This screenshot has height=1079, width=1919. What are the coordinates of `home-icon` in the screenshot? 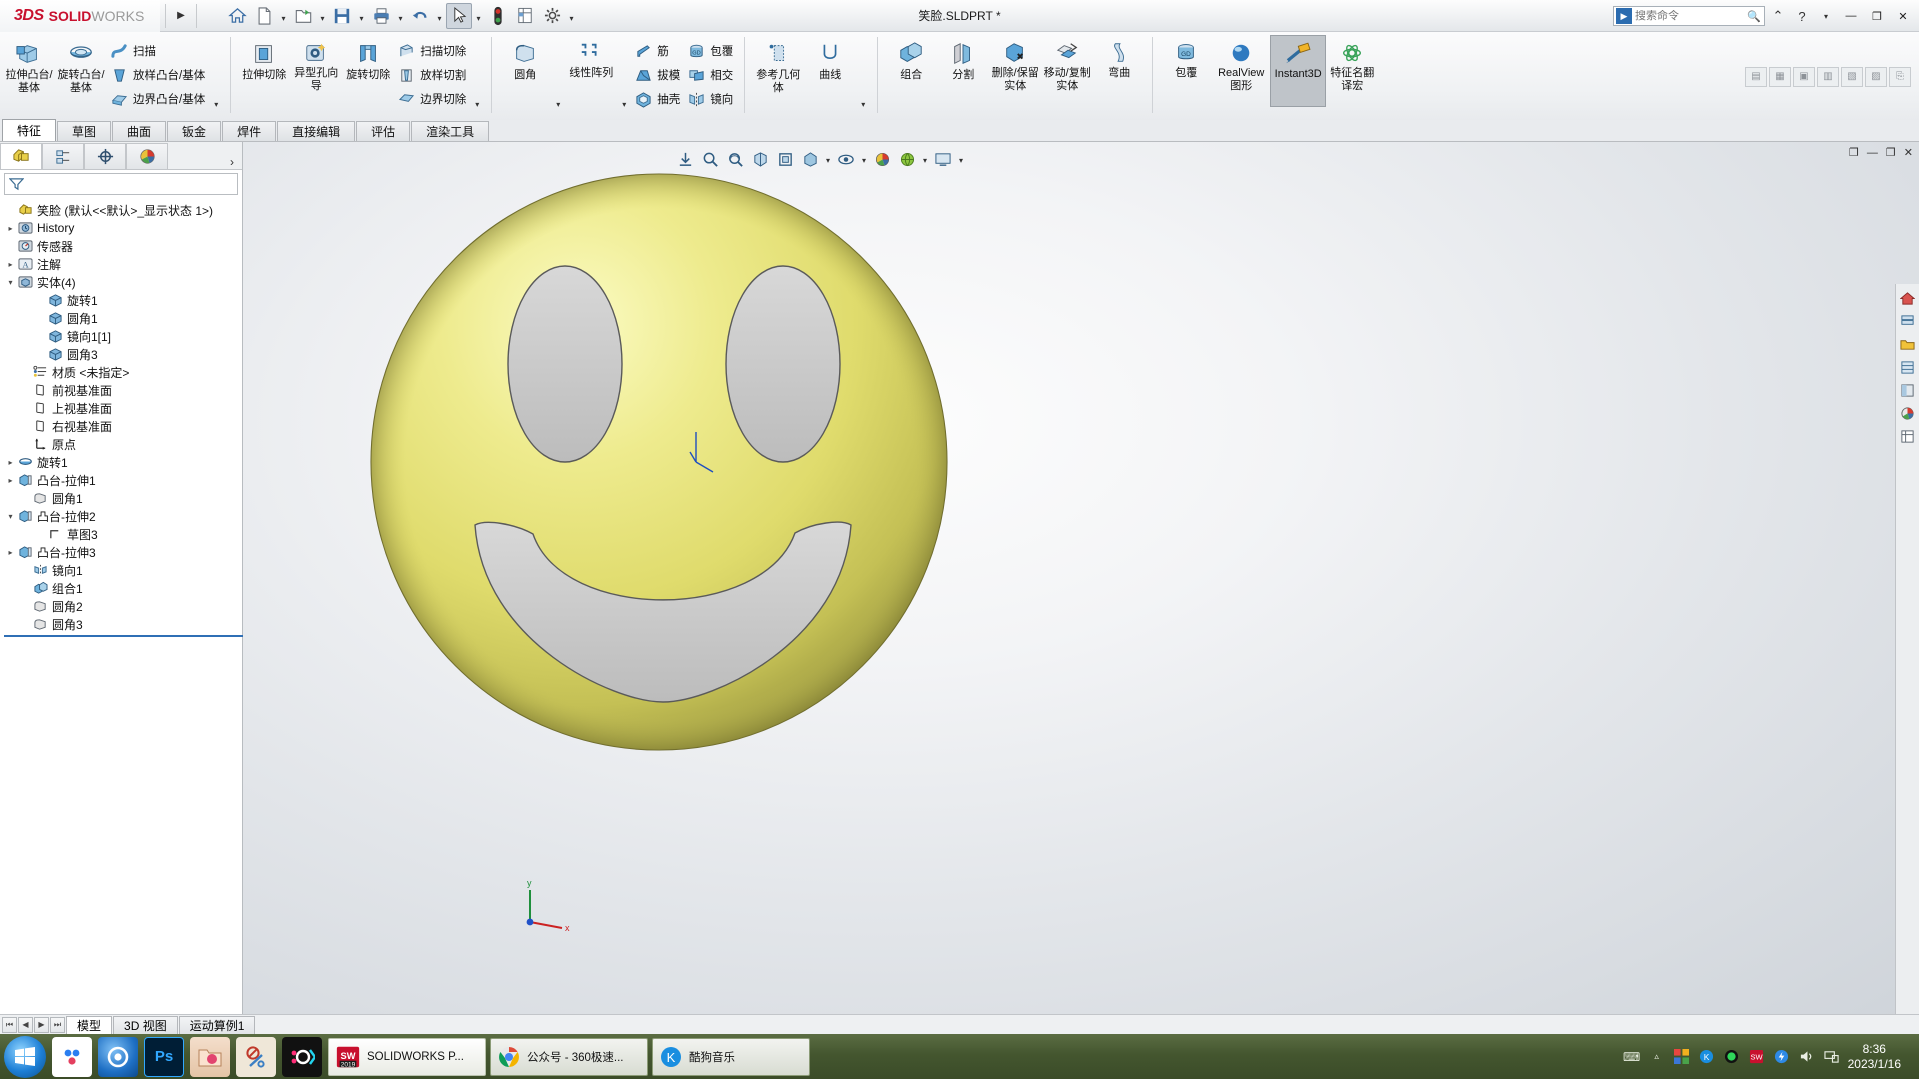 It's located at (237, 16).